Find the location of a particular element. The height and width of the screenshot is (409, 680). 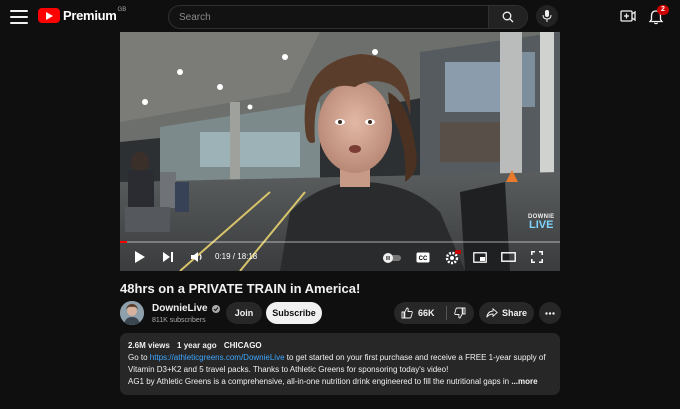

play-icon is located at coordinates (140, 257).